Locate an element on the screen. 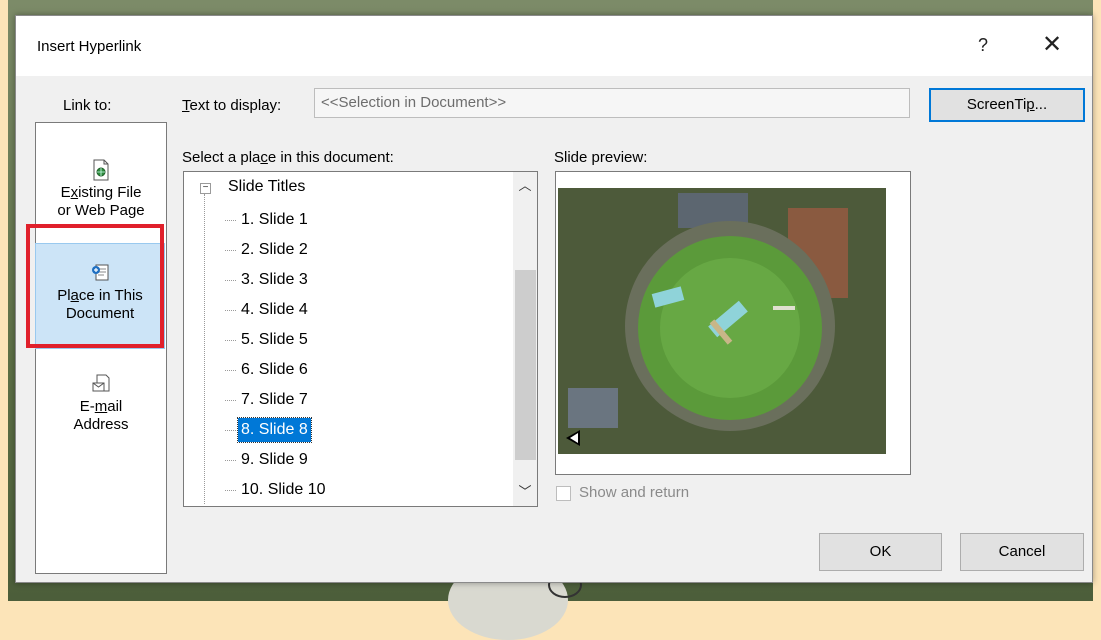 This screenshot has height=640, width=1101. text-to-display-label: Text to display: is located at coordinates (232, 105).